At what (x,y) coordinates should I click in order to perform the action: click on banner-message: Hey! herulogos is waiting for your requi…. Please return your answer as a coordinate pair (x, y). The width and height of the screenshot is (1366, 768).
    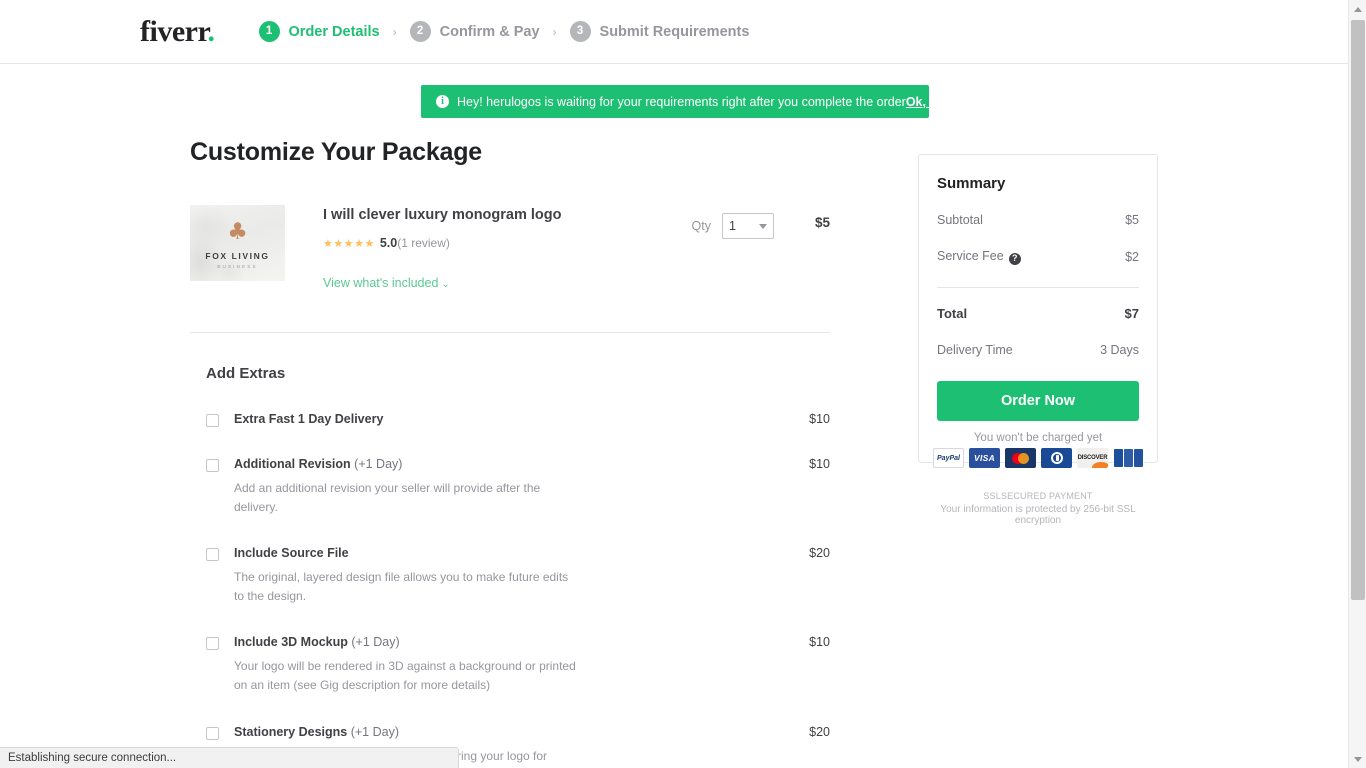
    Looking at the image, I should click on (681, 101).